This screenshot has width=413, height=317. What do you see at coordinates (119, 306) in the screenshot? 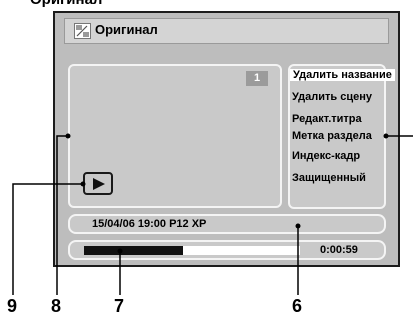
I see `callout-7: 7` at bounding box center [119, 306].